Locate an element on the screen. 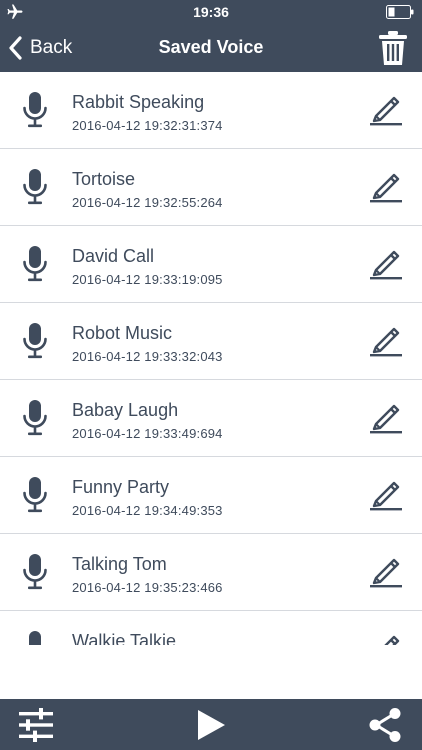  list-item: Babay Laugh 2016-04-12 19:33:49:694 is located at coordinates (211, 418).